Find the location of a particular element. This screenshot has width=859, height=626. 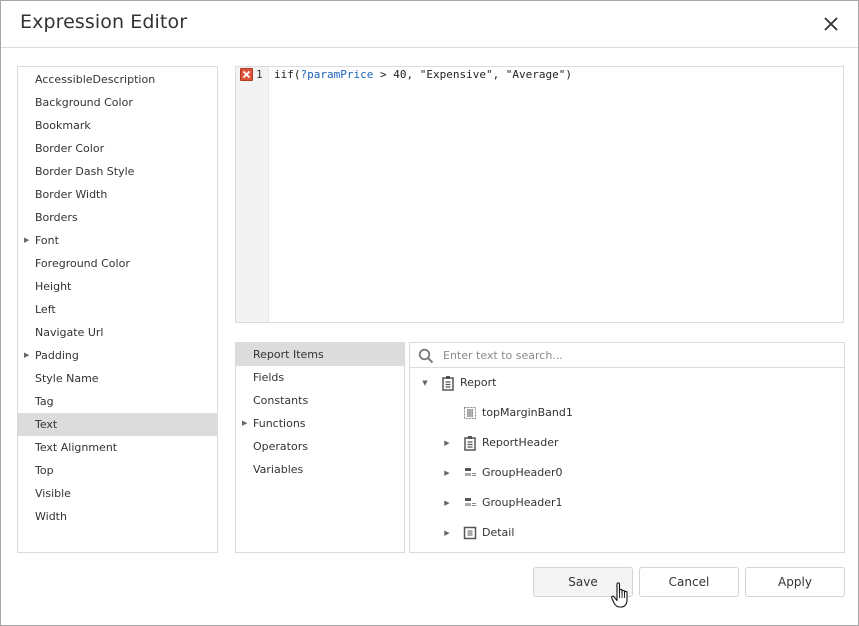

cancel-button: Cancel is located at coordinates (689, 582).